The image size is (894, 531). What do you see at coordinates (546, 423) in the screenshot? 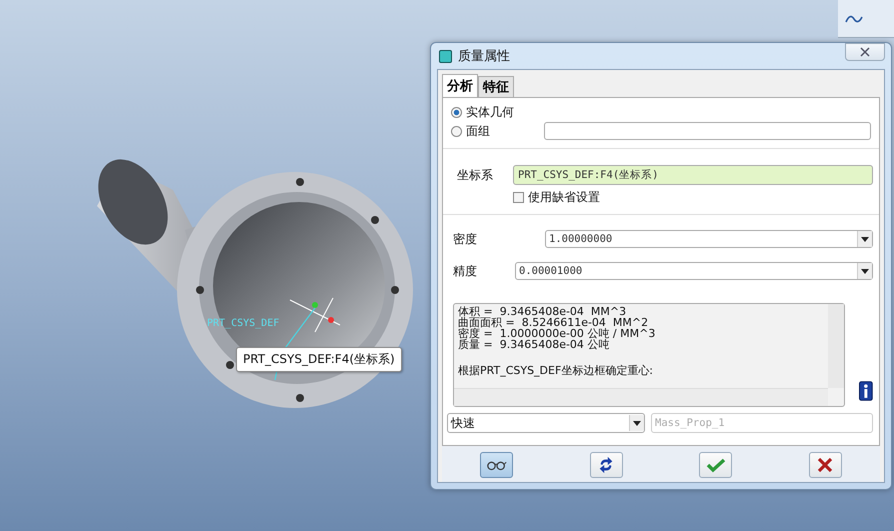
I see `mode-dropdown: 快速` at bounding box center [546, 423].